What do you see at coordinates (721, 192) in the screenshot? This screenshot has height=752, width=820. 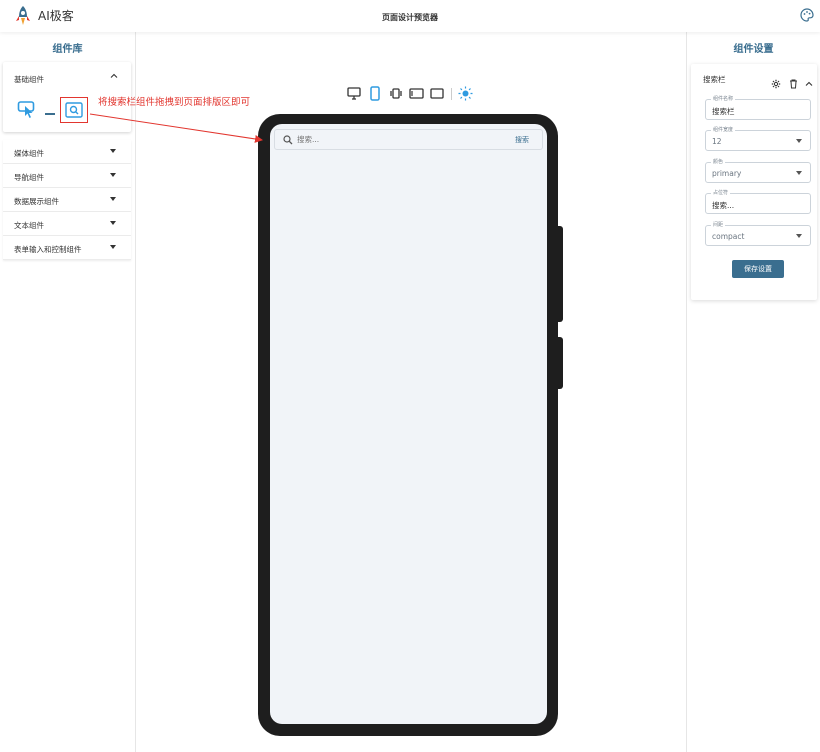 I see `field-label: 占位符` at bounding box center [721, 192].